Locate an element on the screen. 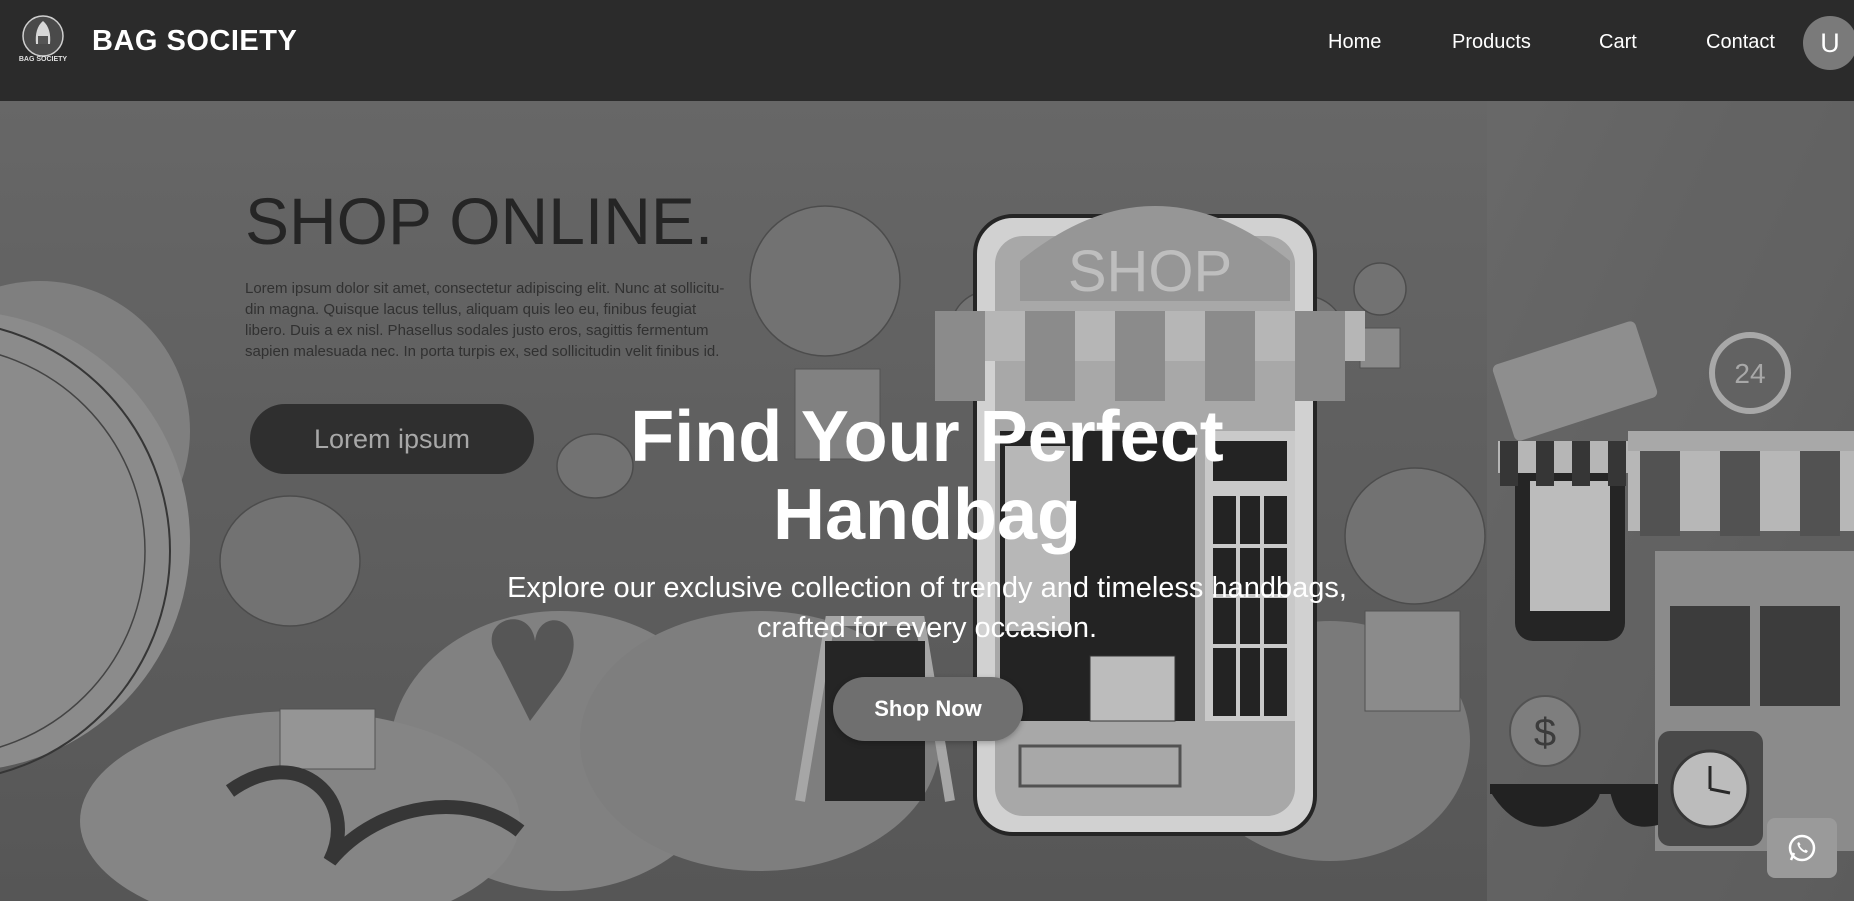  nav-home: Home is located at coordinates (1354, 42).